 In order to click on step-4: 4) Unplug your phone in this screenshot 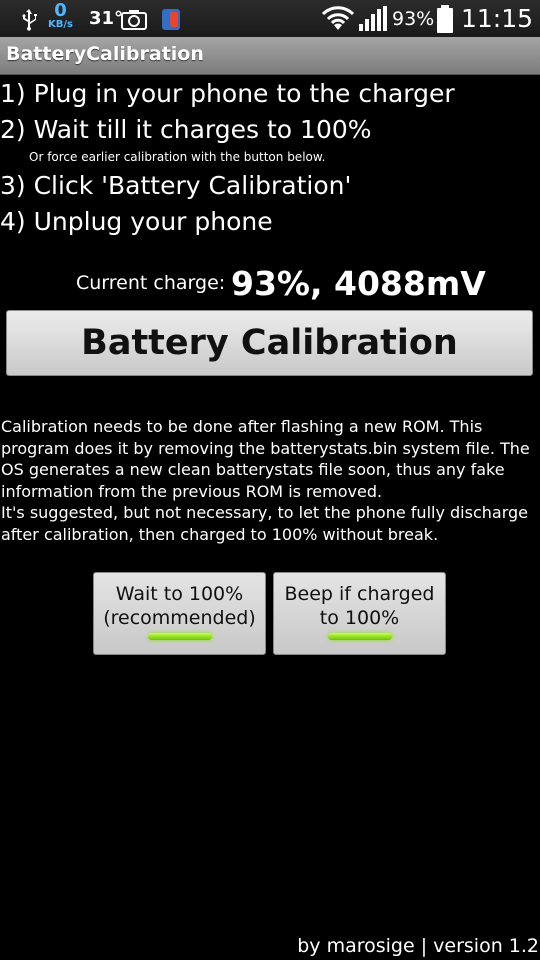, I will do `click(136, 221)`.